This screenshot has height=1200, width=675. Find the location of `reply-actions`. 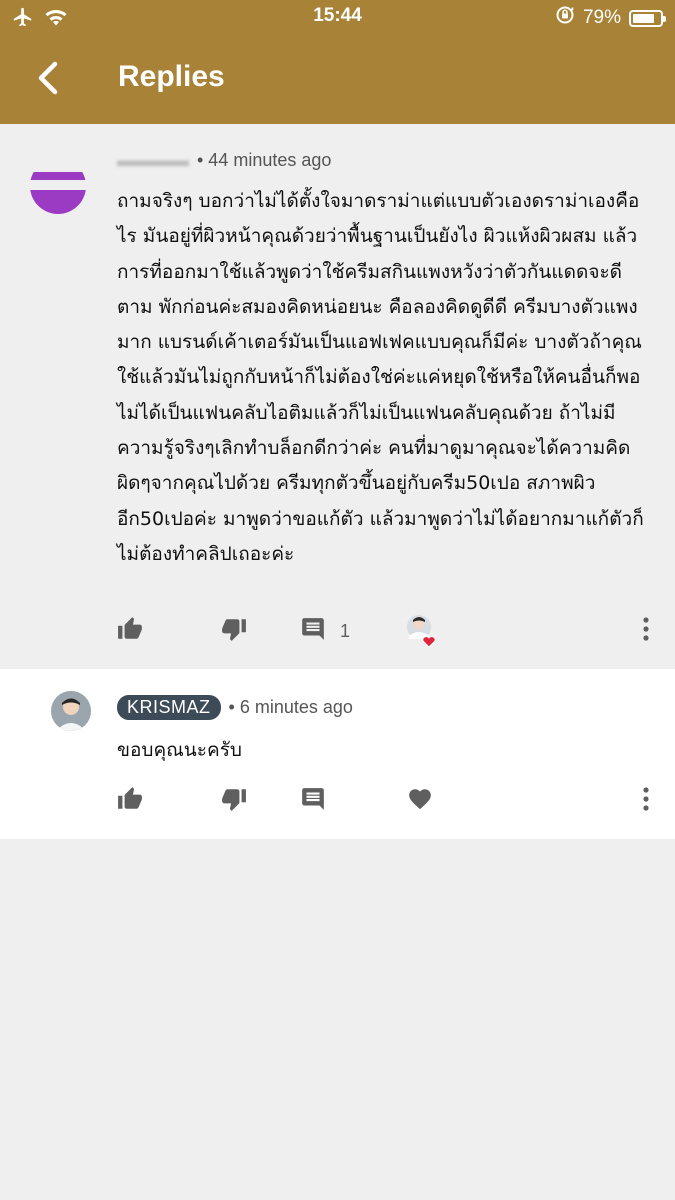

reply-actions is located at coordinates (337, 801).